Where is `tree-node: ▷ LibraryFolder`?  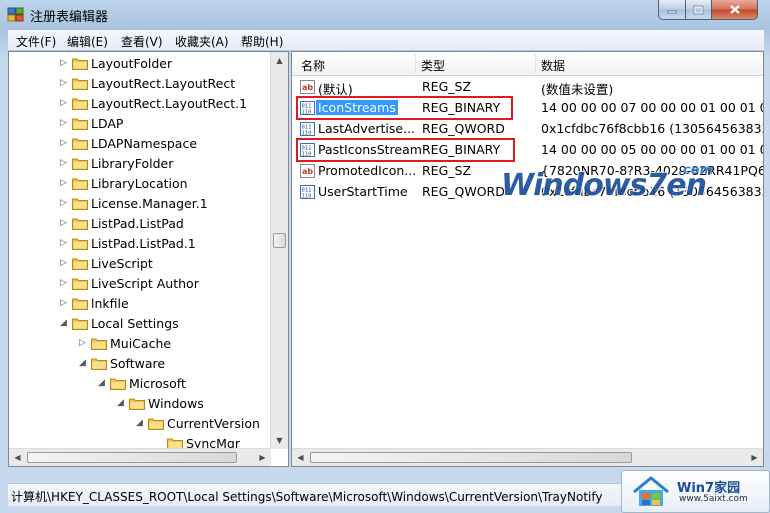
tree-node: ▷ LibraryFolder is located at coordinates (140, 164).